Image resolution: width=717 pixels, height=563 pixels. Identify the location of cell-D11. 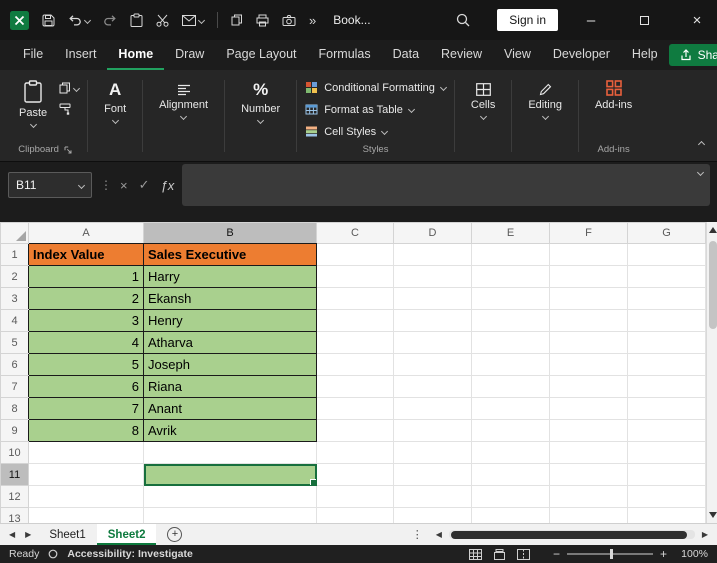
(432, 474).